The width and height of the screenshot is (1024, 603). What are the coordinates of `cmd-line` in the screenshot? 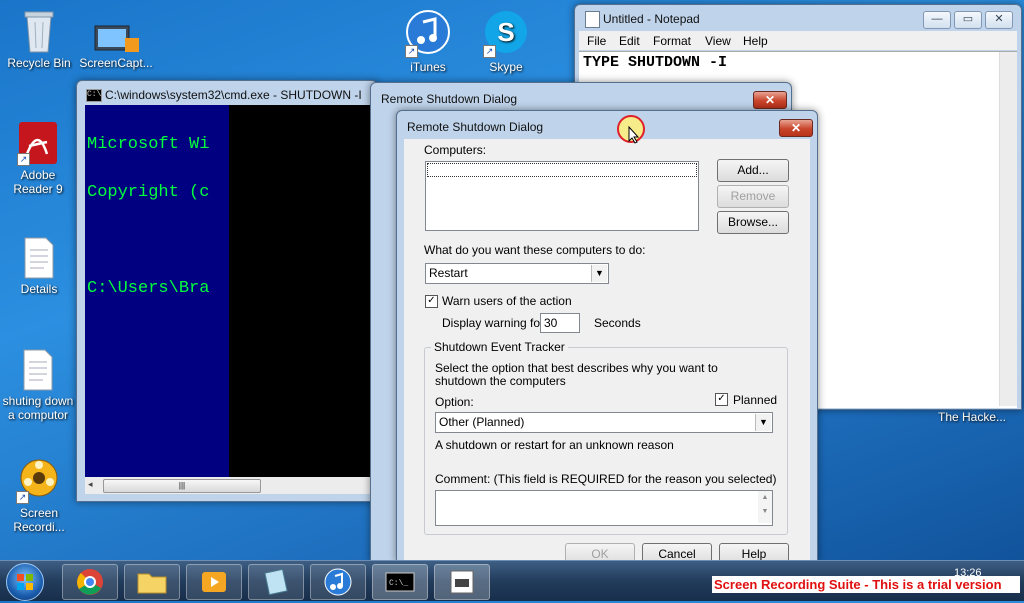 It's located at (148, 241).